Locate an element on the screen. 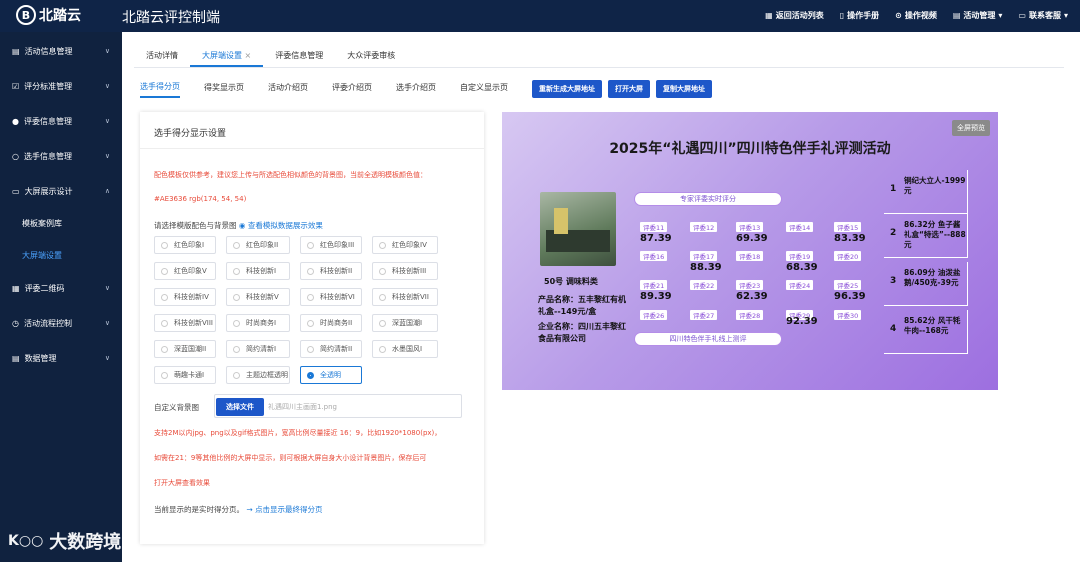 Image resolution: width=1080 pixels, height=562 pixels. sidebar-item-judge-qrcode: ▦ 评委二维码 ∨ is located at coordinates (61, 288).